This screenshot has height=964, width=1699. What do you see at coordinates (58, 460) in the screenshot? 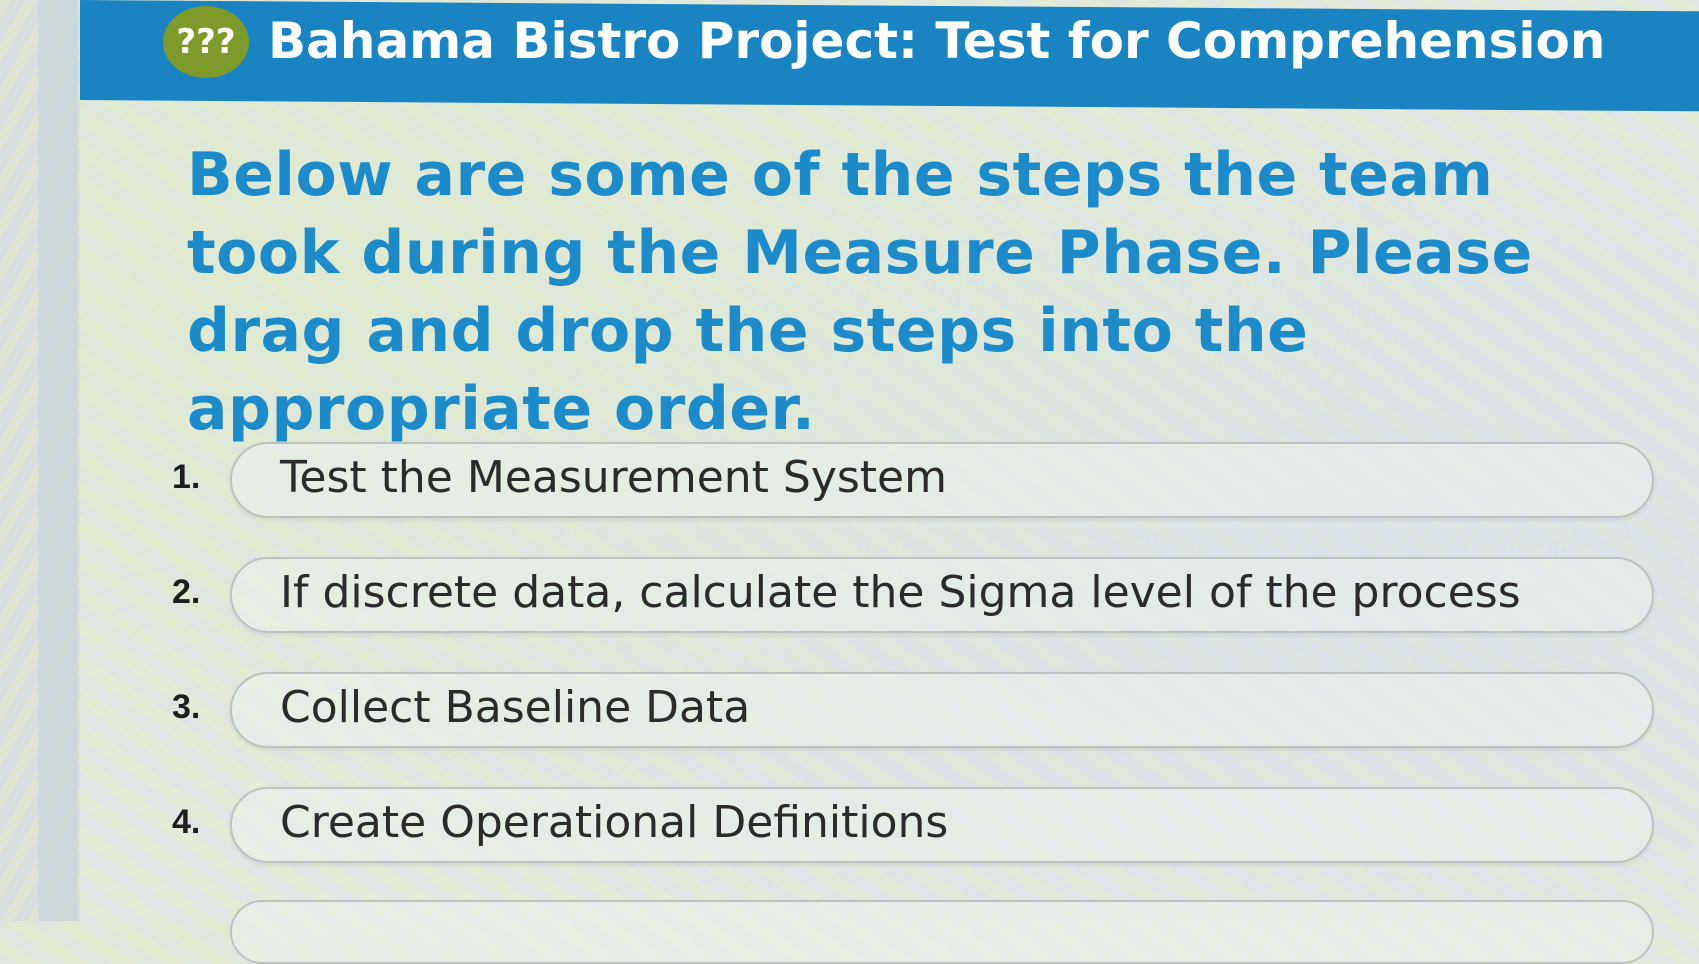
I see `left-rail-edge` at bounding box center [58, 460].